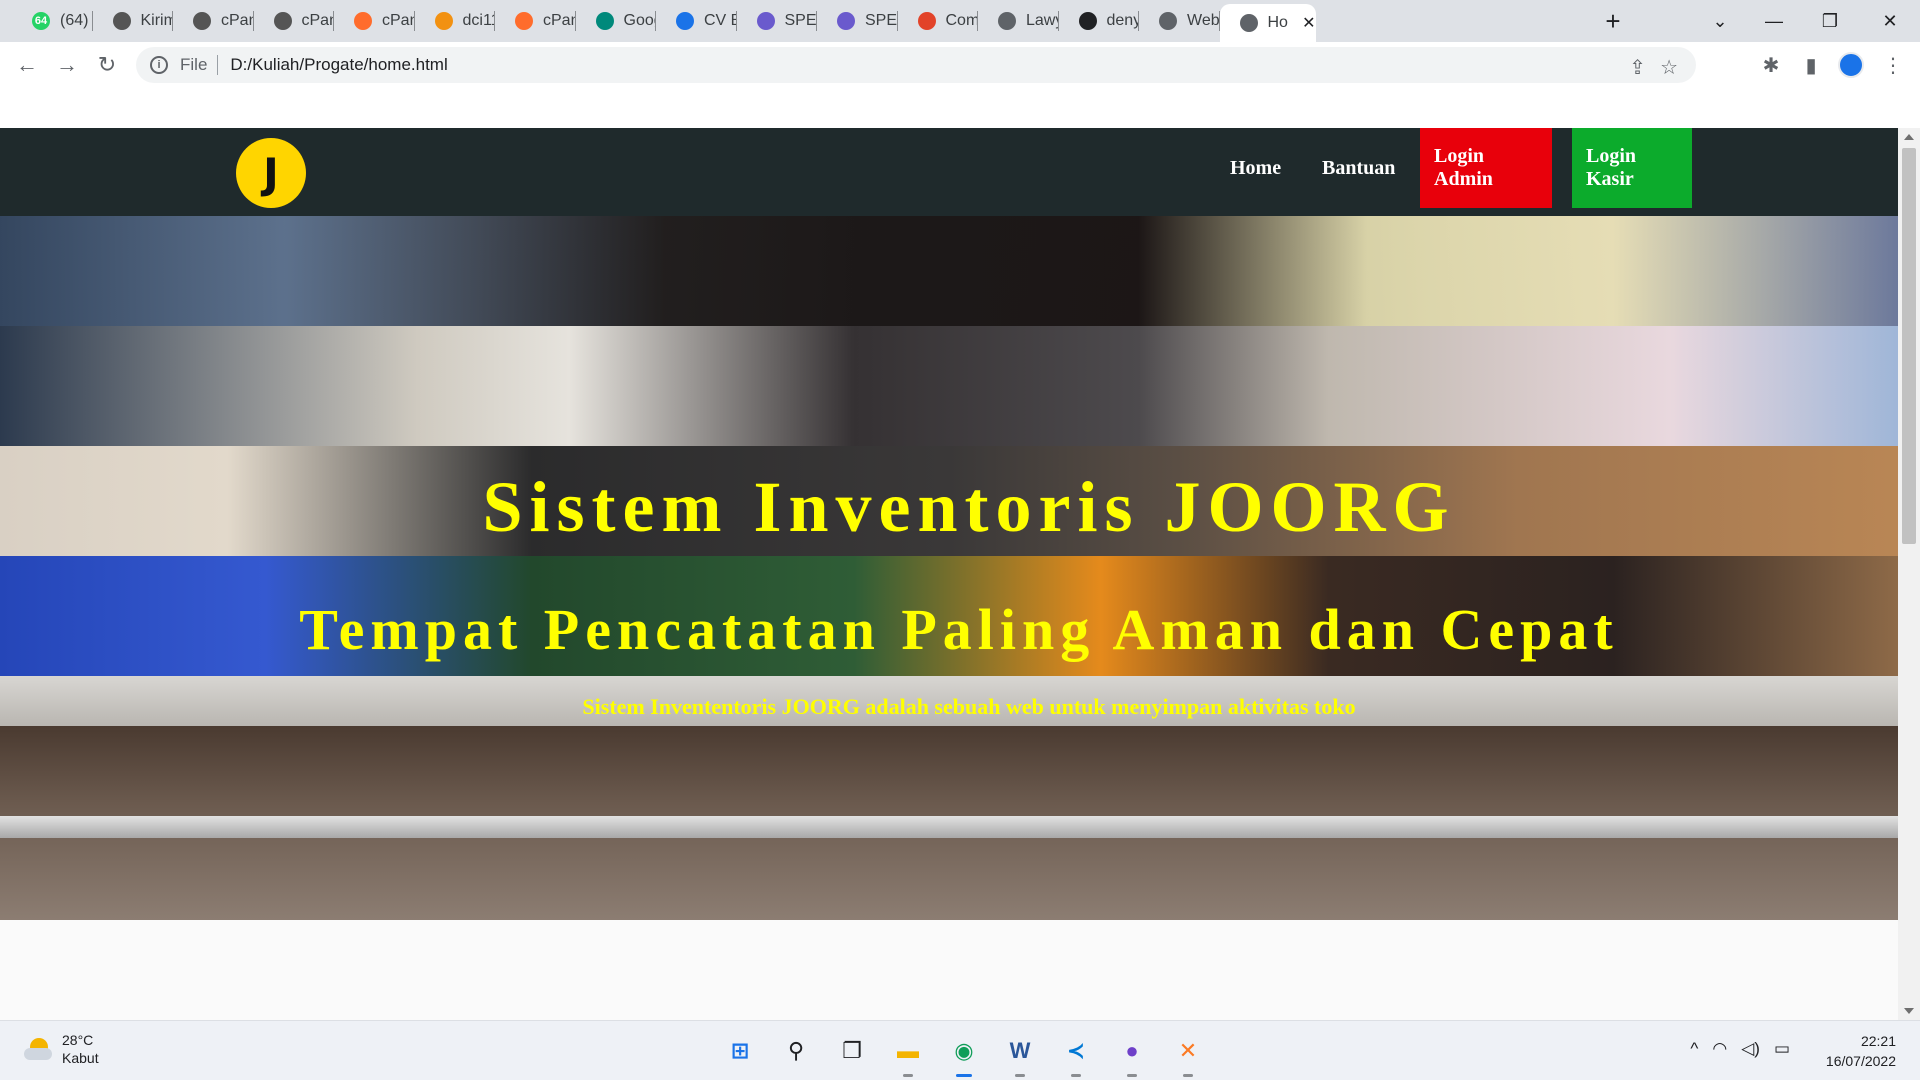  Describe the element at coordinates (107, 65) in the screenshot. I see `reload-icon: ↻` at that location.